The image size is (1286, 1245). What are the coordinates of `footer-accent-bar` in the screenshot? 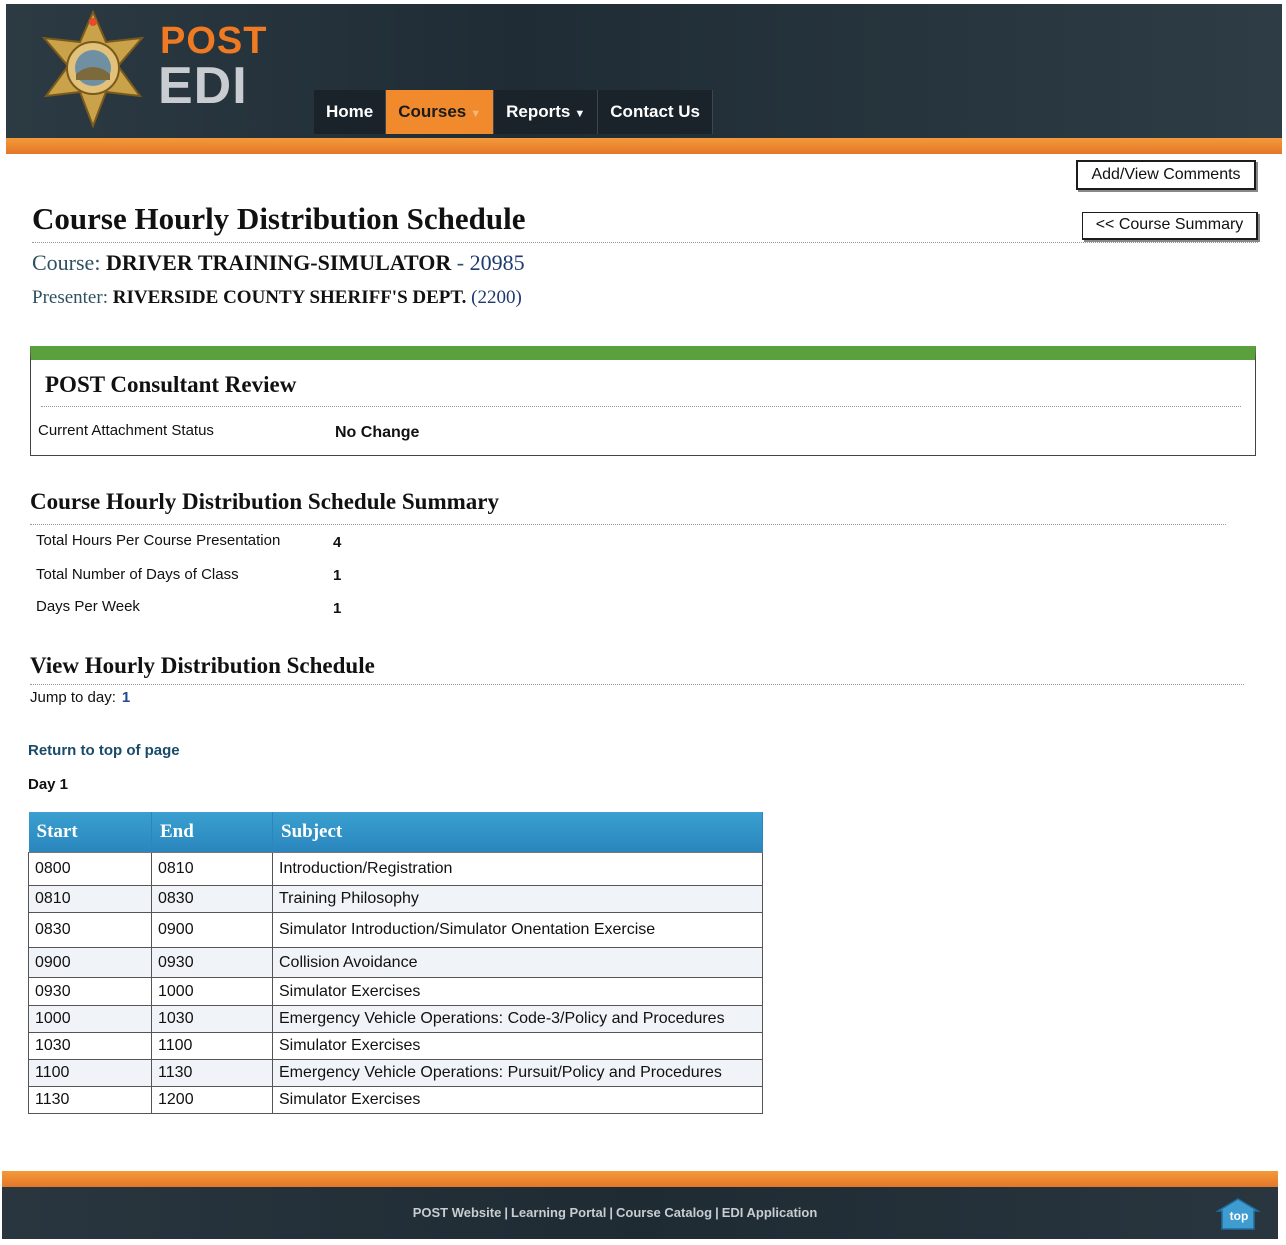 It's located at (640, 1179).